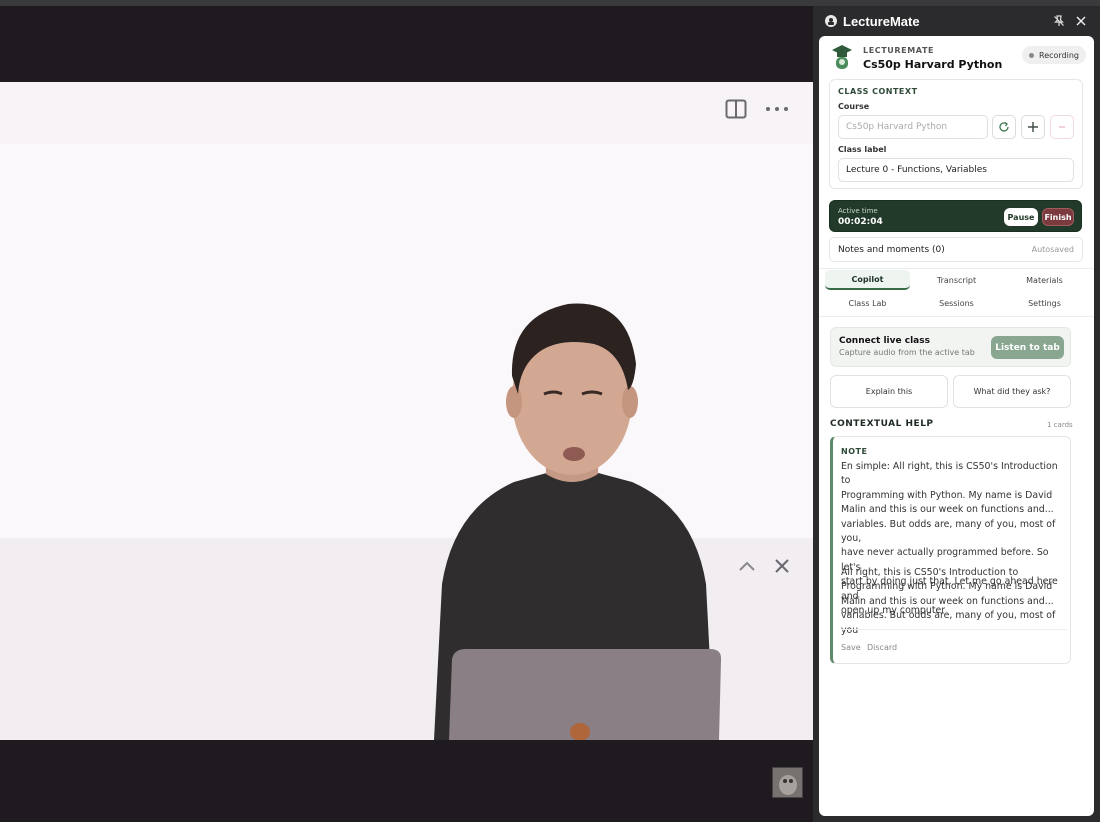 Image resolution: width=1100 pixels, height=822 pixels. What do you see at coordinates (1027, 347) in the screenshot?
I see `listen-to-tab-button: Listen to tab` at bounding box center [1027, 347].